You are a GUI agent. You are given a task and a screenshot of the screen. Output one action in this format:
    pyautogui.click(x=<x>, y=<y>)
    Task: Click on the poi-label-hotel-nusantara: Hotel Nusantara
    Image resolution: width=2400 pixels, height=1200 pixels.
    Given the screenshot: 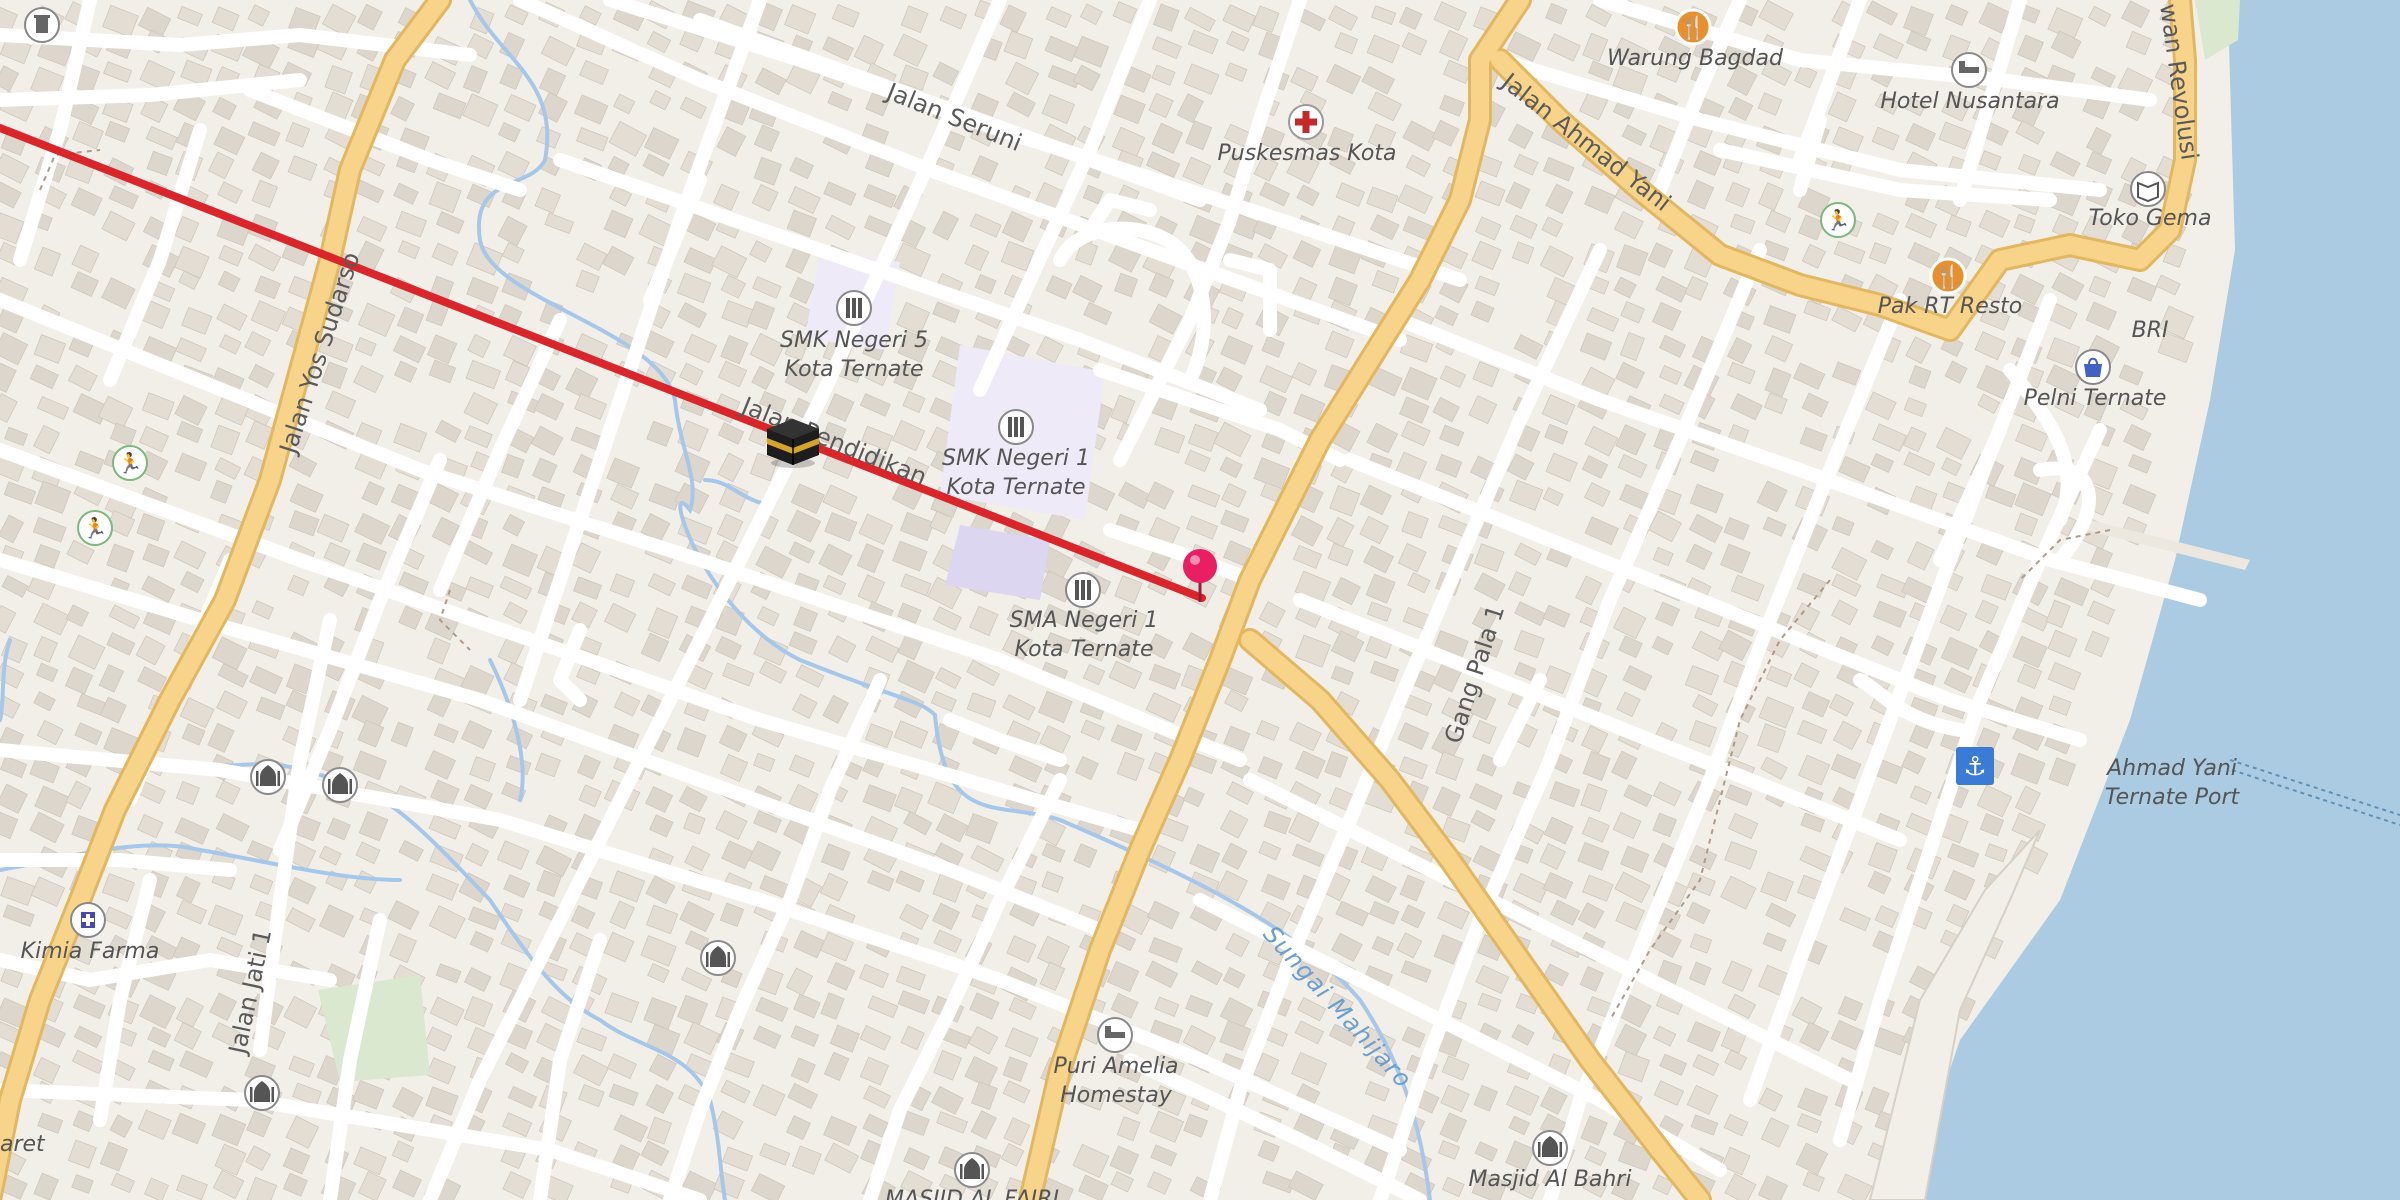 What is the action you would take?
    pyautogui.click(x=1969, y=101)
    